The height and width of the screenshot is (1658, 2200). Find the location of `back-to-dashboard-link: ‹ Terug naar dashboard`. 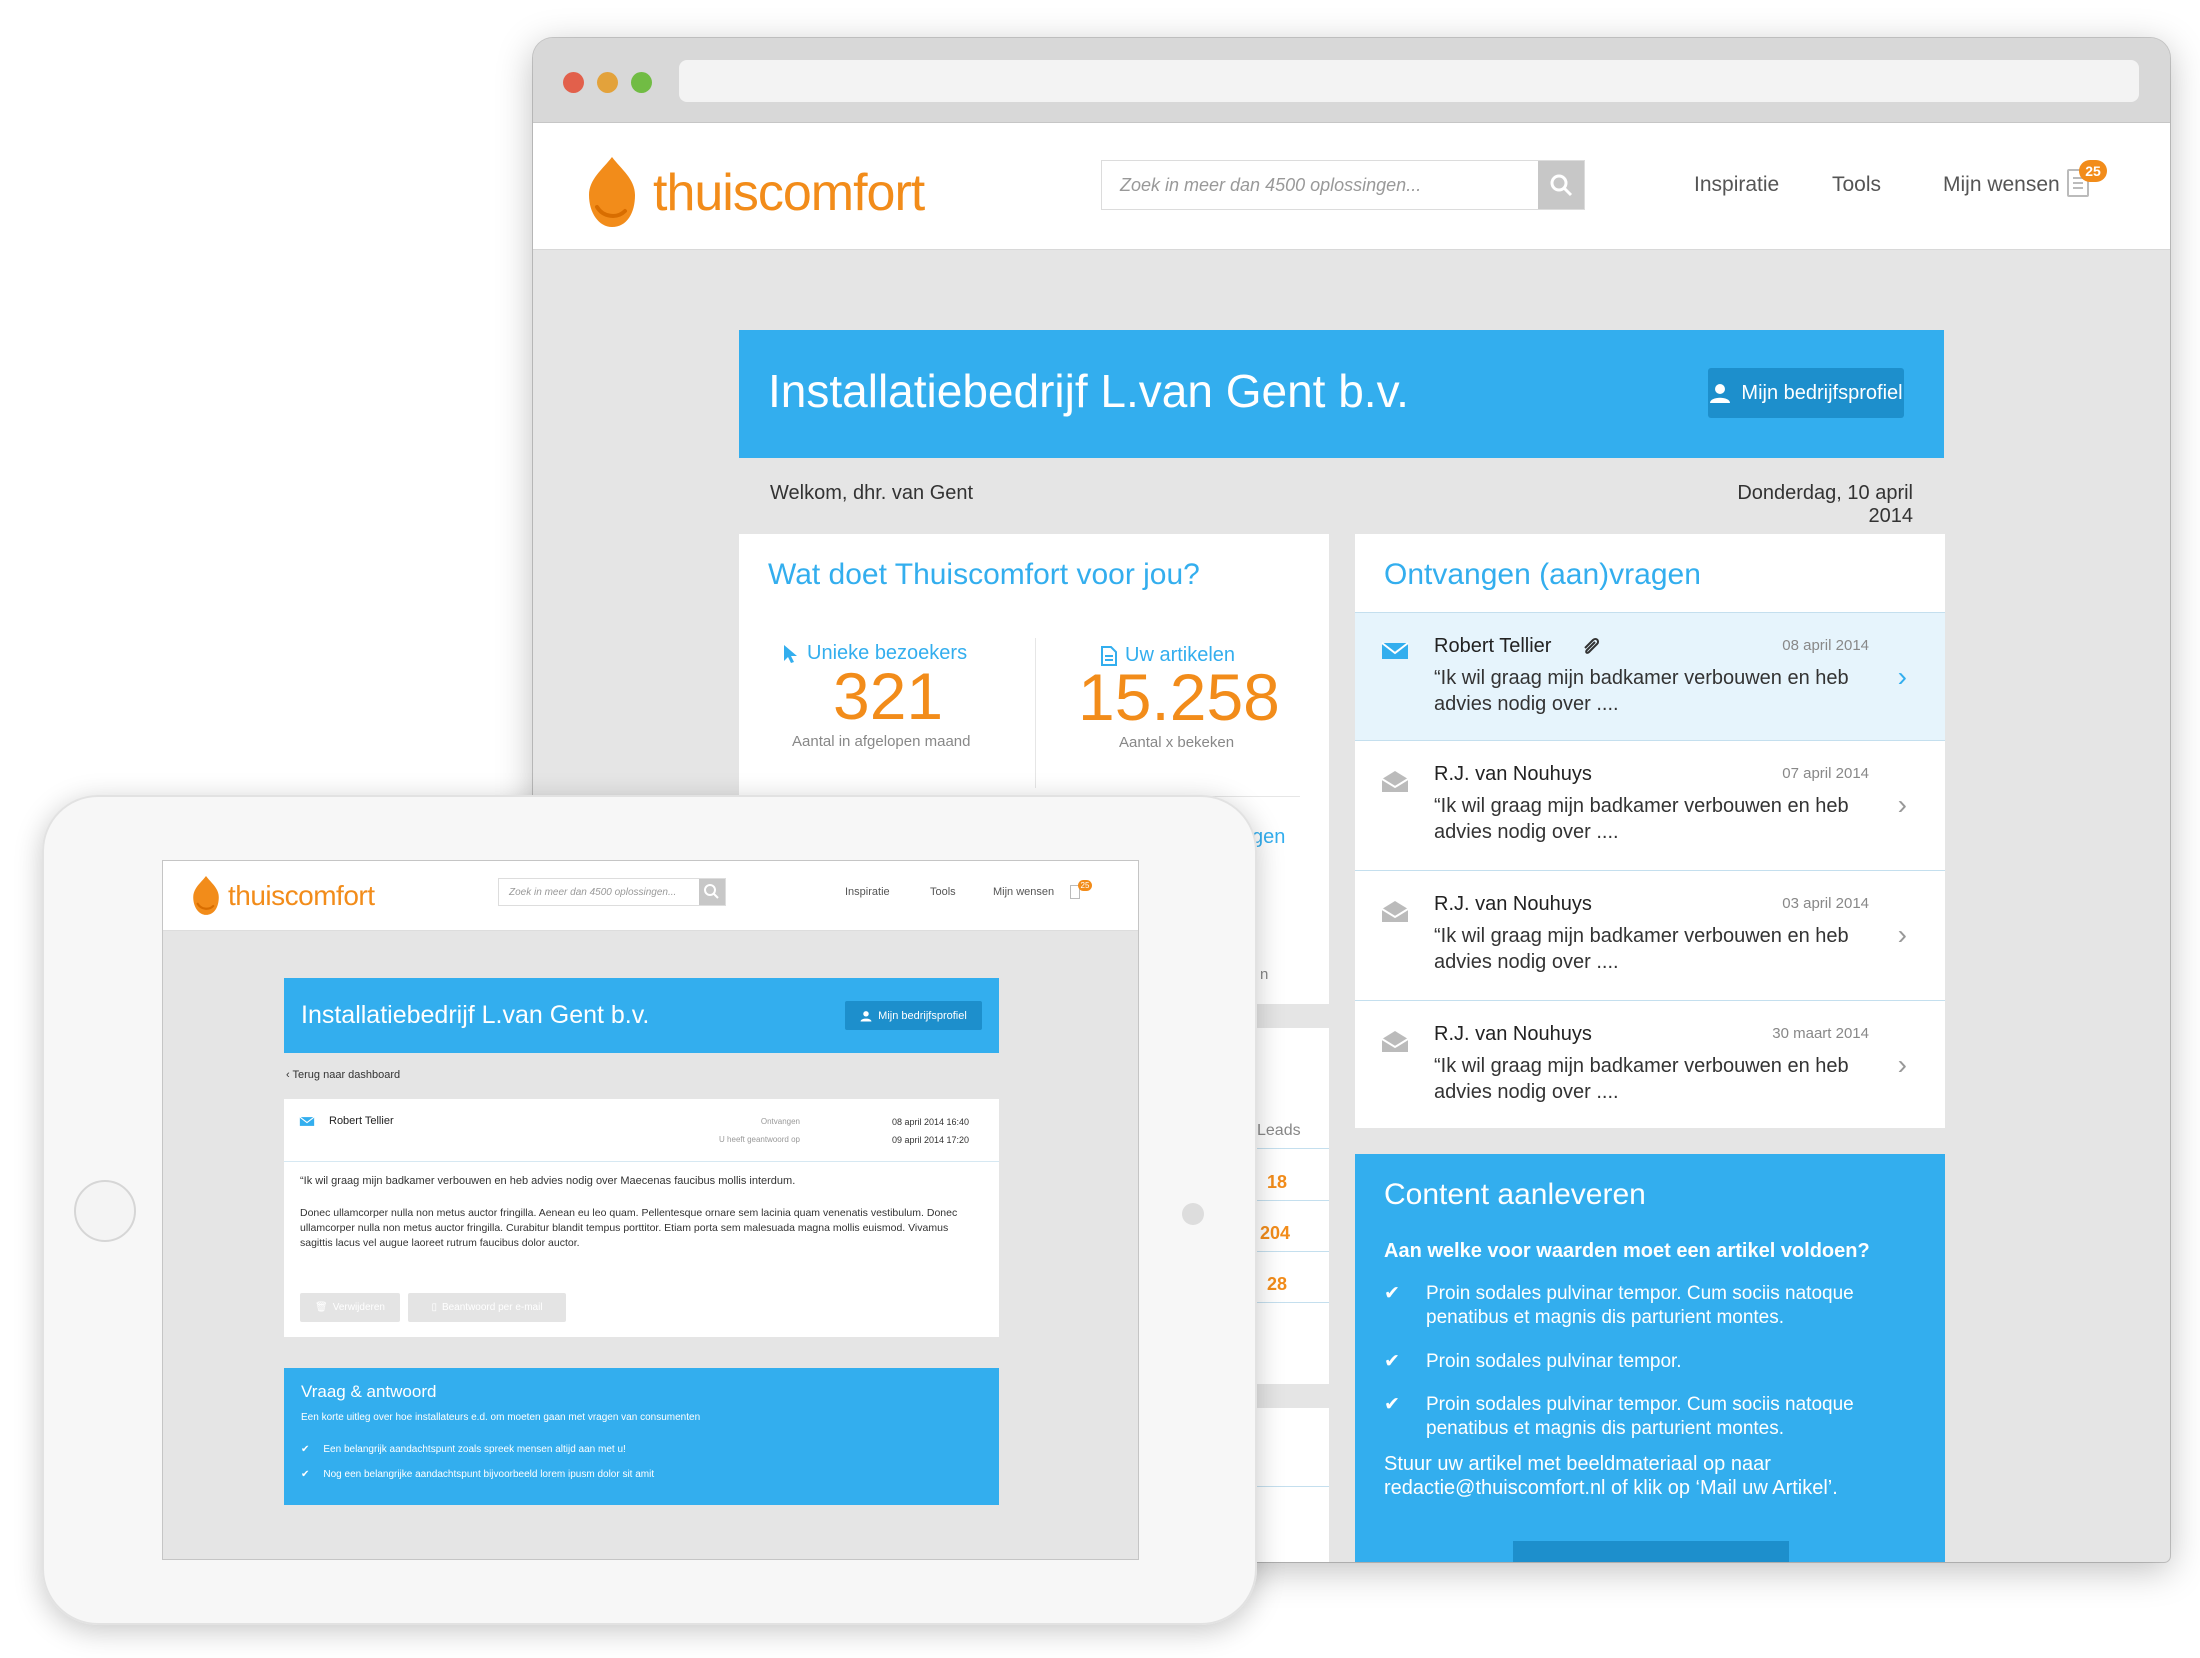

back-to-dashboard-link: ‹ Terug naar dashboard is located at coordinates (343, 1075).